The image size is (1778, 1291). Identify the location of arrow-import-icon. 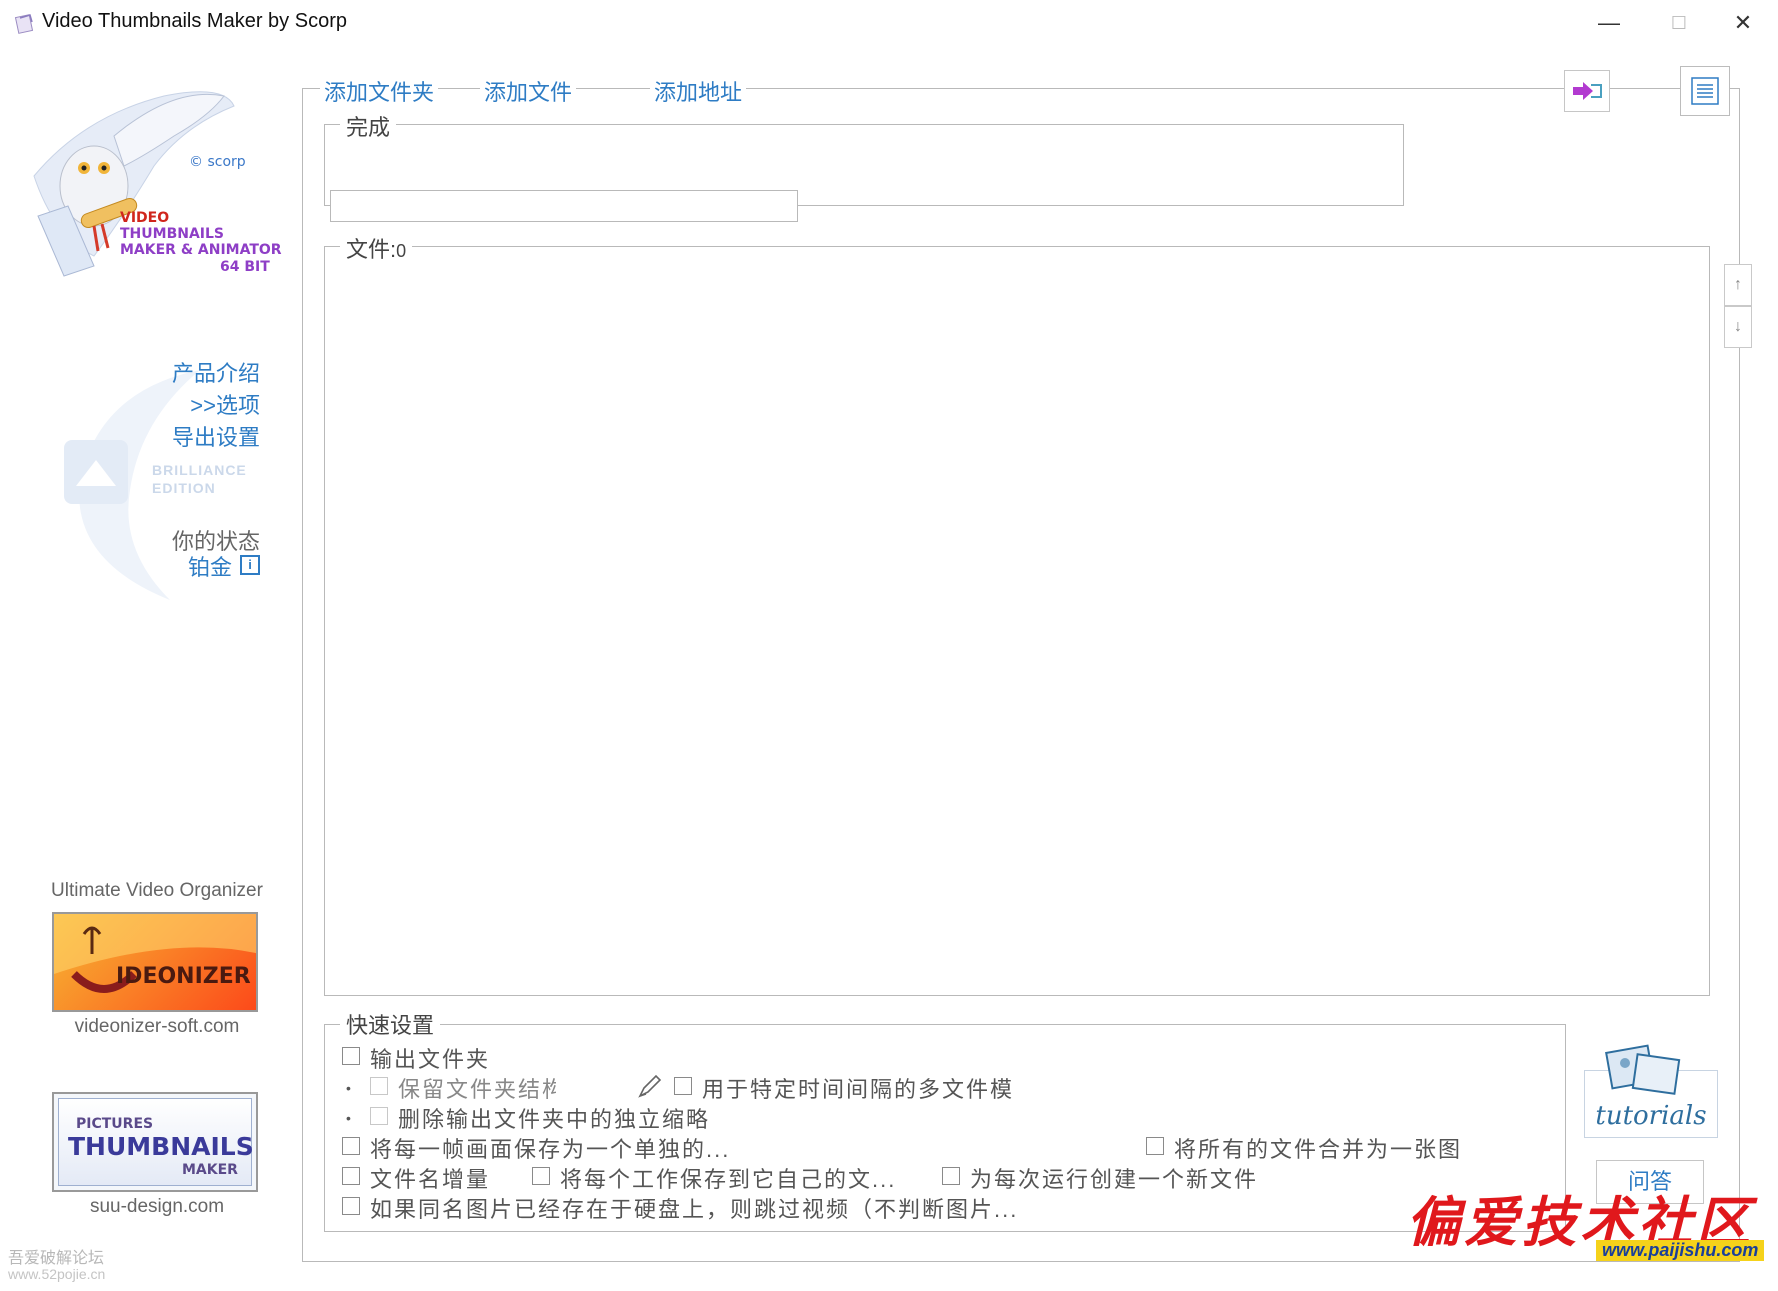
(1587, 91).